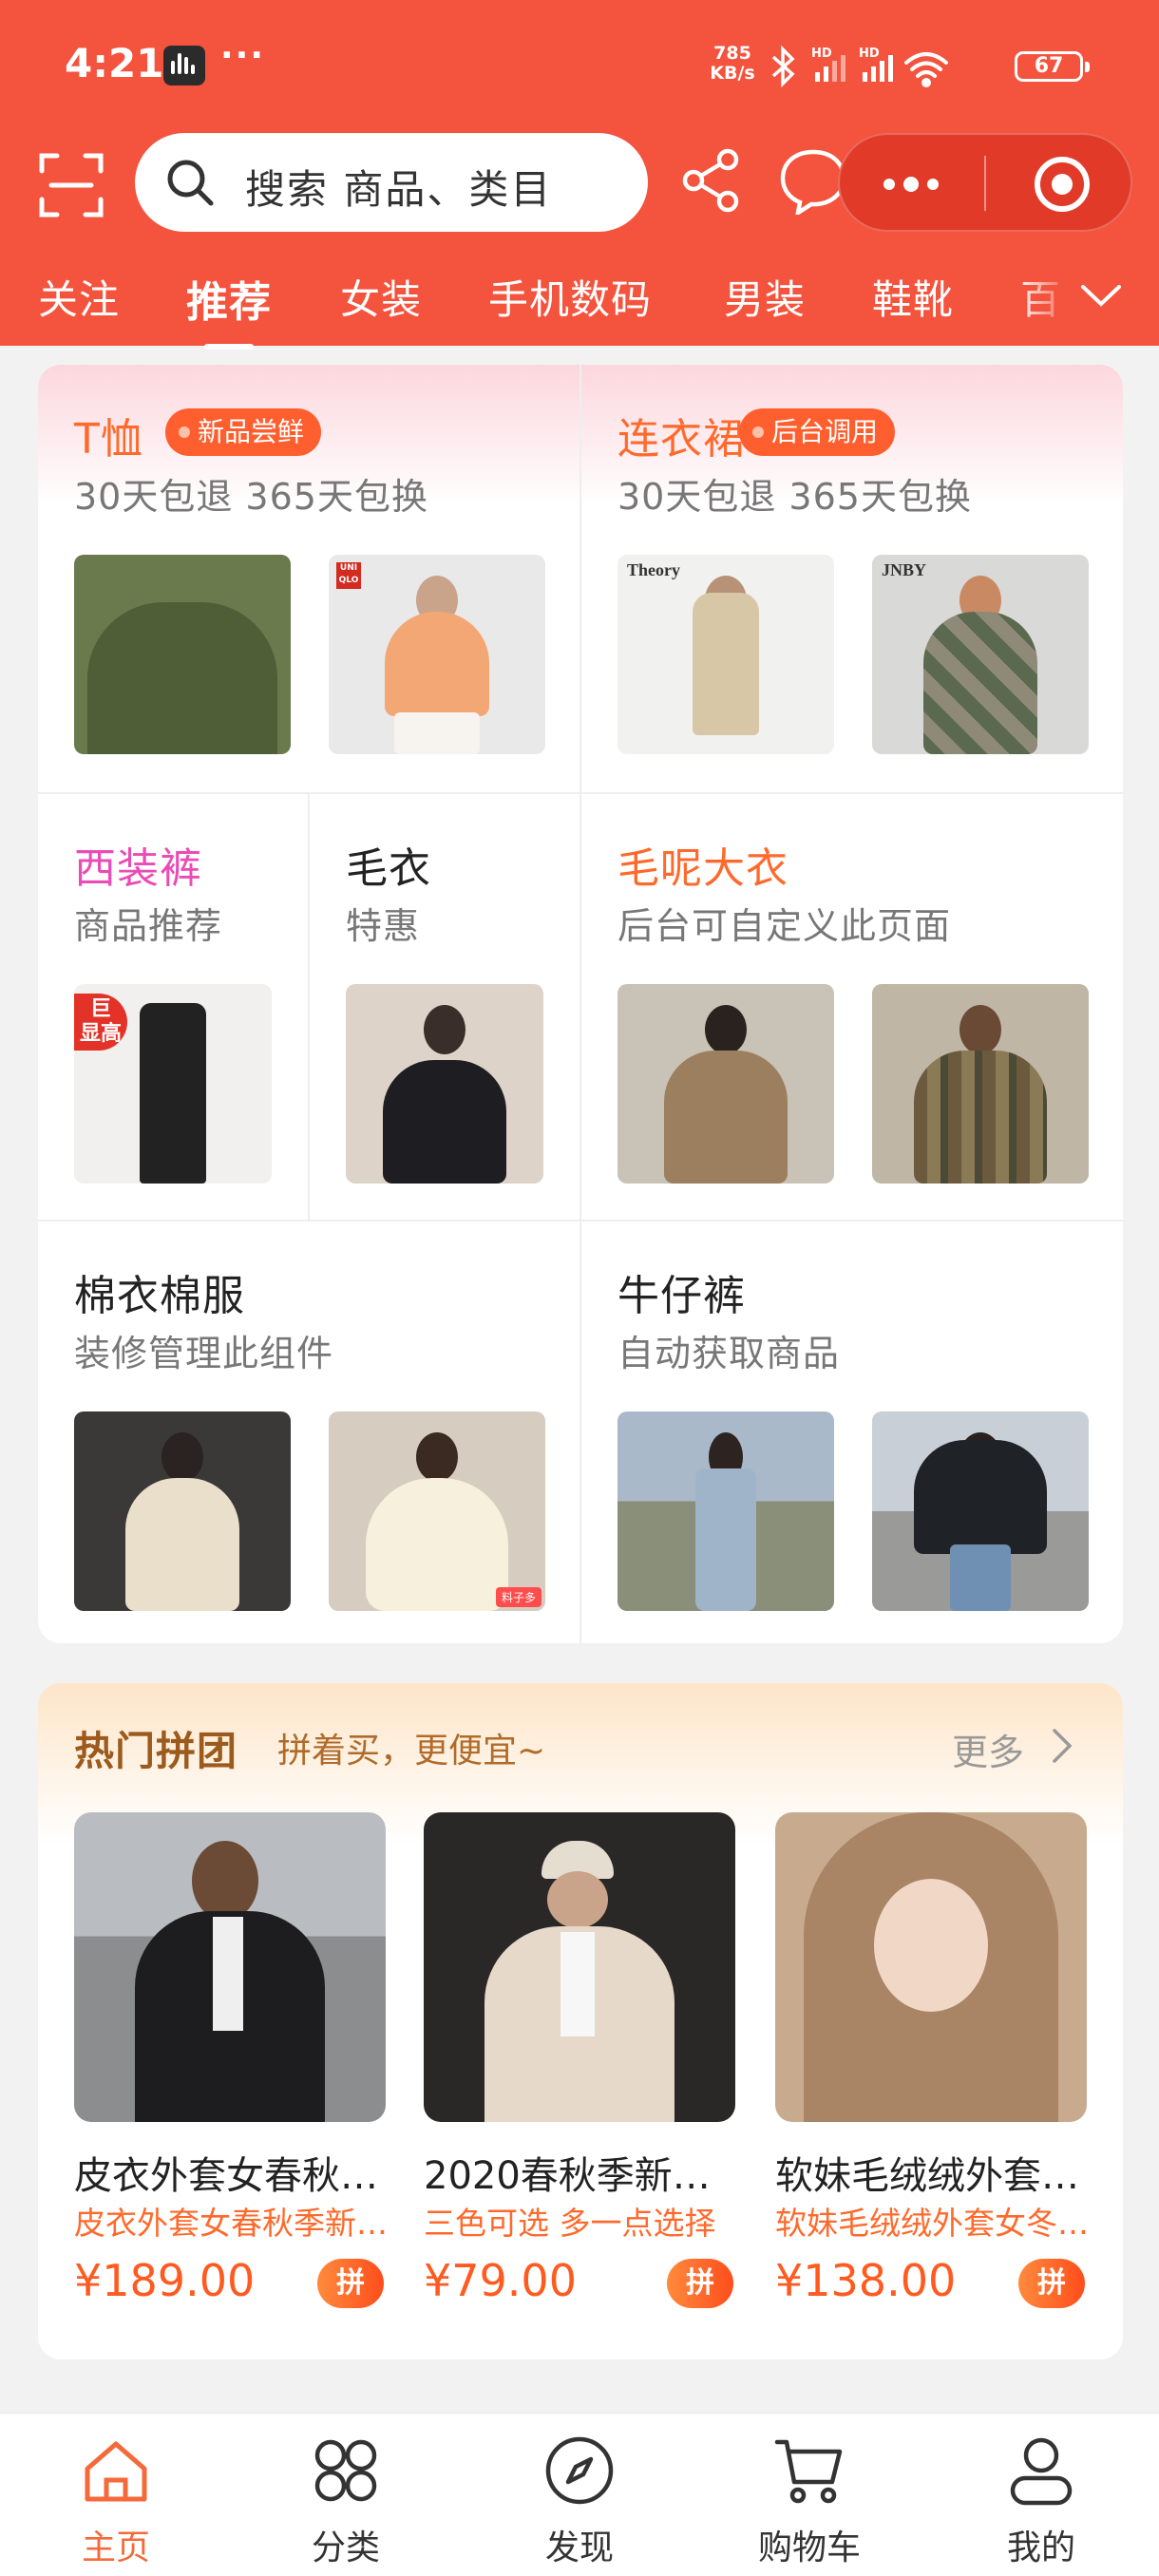 Image resolution: width=1159 pixels, height=2576 pixels. I want to click on status-icons: HD HD, so click(859, 66).